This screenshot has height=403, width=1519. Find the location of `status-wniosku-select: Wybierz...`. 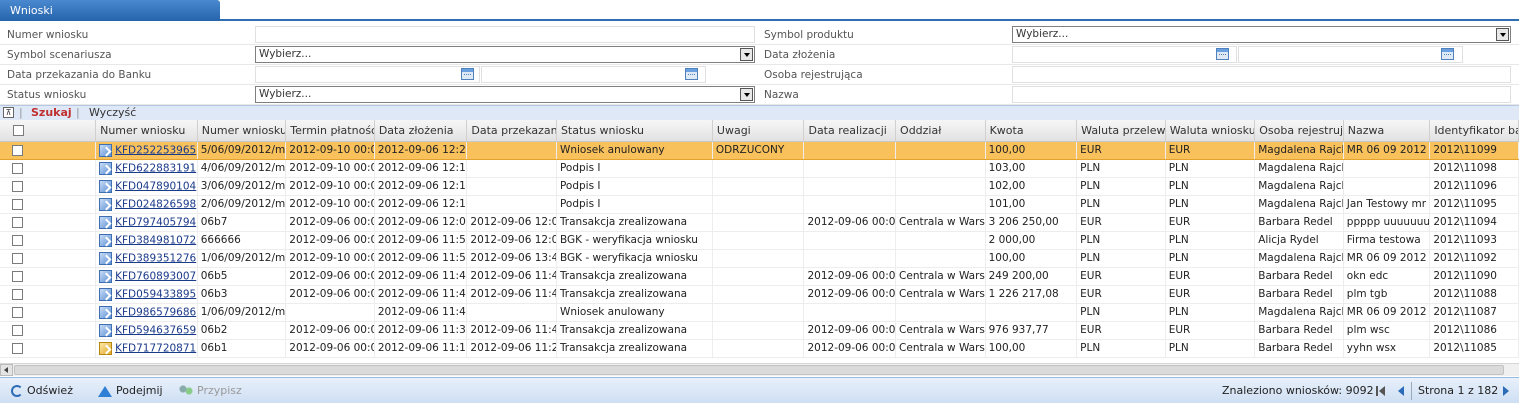

status-wniosku-select: Wybierz... is located at coordinates (505, 94).